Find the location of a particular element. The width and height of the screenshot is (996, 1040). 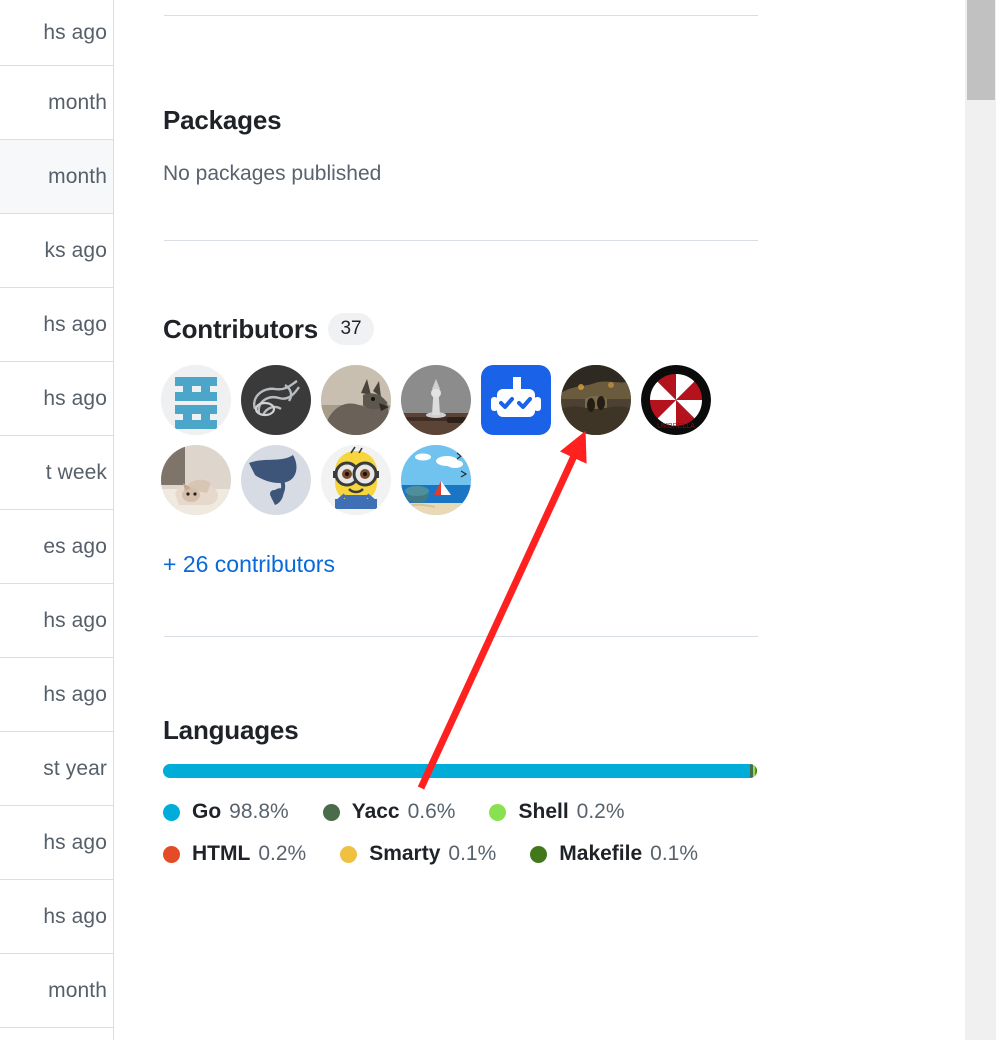

table-row: es ago is located at coordinates (56, 547).